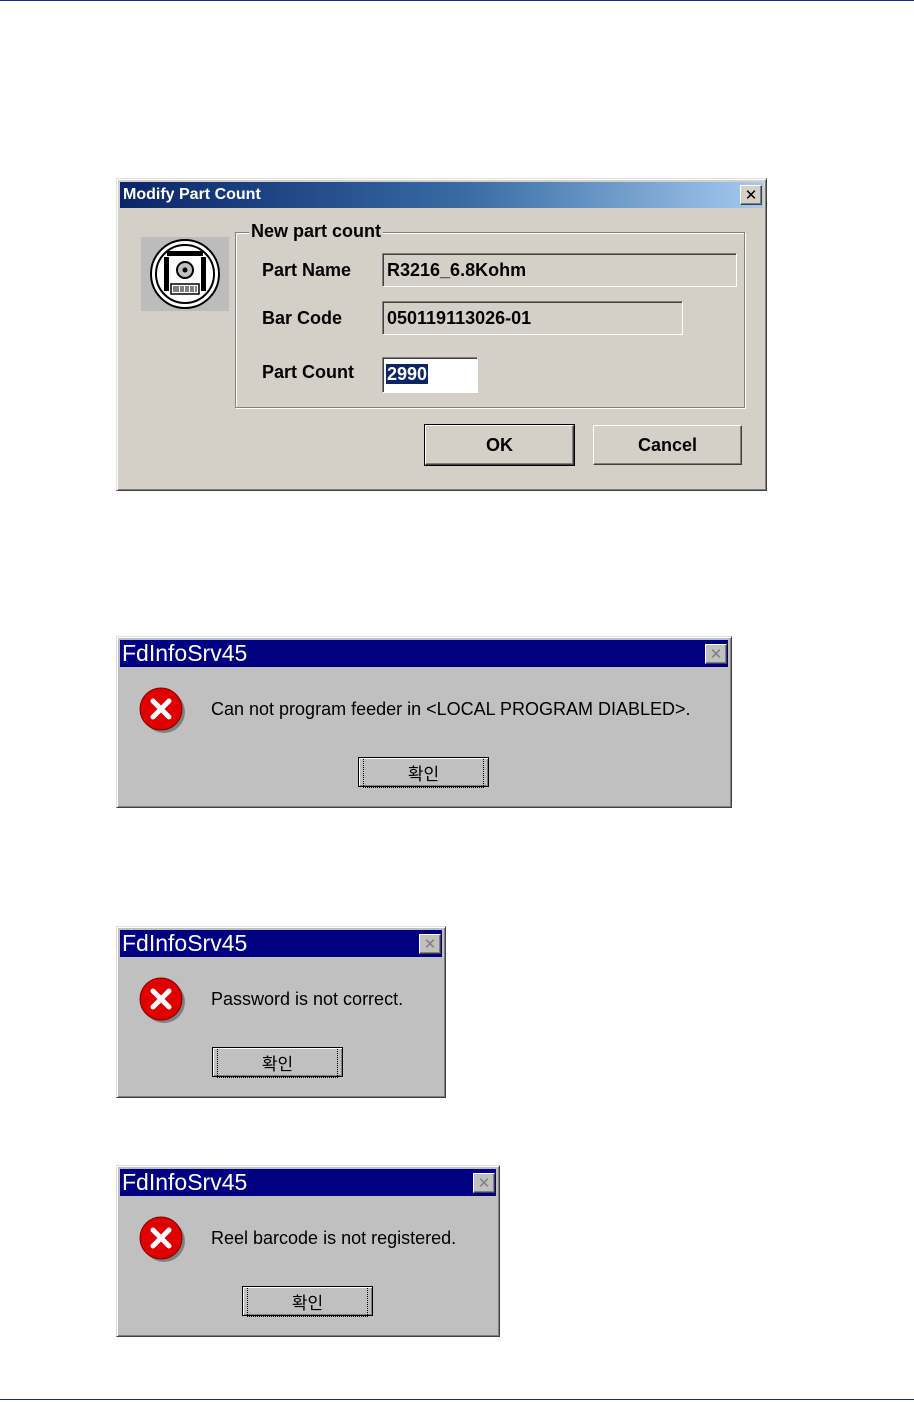 Image resolution: width=914 pixels, height=1402 pixels. I want to click on bar-code-field: 050119113026-01, so click(532, 318).